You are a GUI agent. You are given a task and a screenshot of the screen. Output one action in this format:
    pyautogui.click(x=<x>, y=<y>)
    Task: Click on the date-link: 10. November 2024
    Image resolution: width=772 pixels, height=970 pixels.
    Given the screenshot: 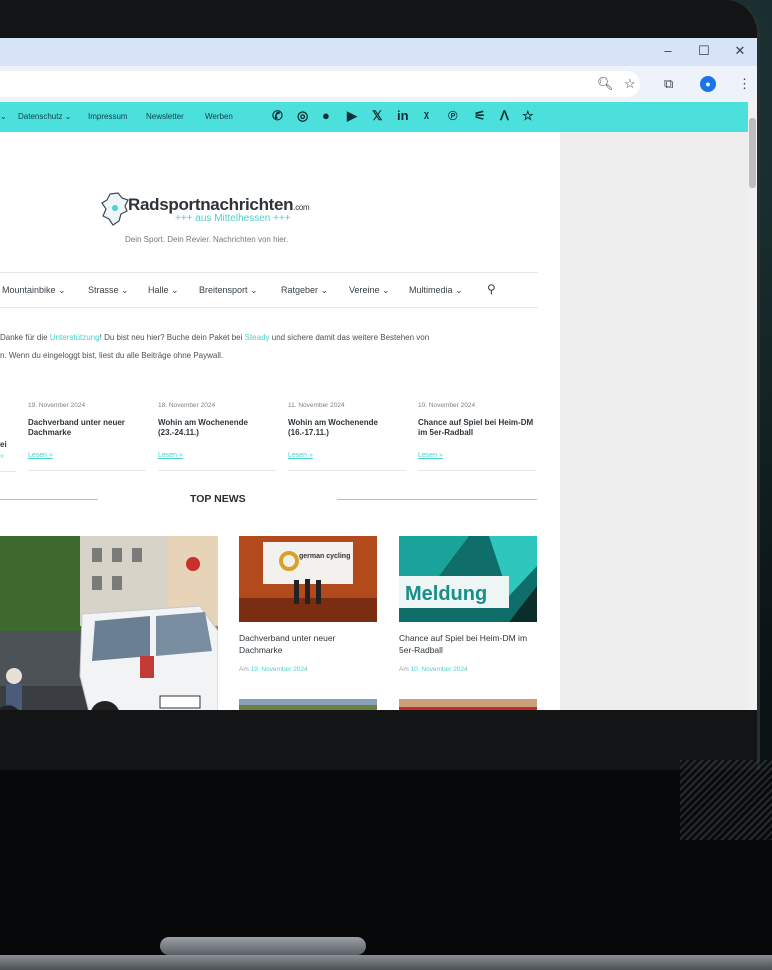 What is the action you would take?
    pyautogui.click(x=439, y=669)
    